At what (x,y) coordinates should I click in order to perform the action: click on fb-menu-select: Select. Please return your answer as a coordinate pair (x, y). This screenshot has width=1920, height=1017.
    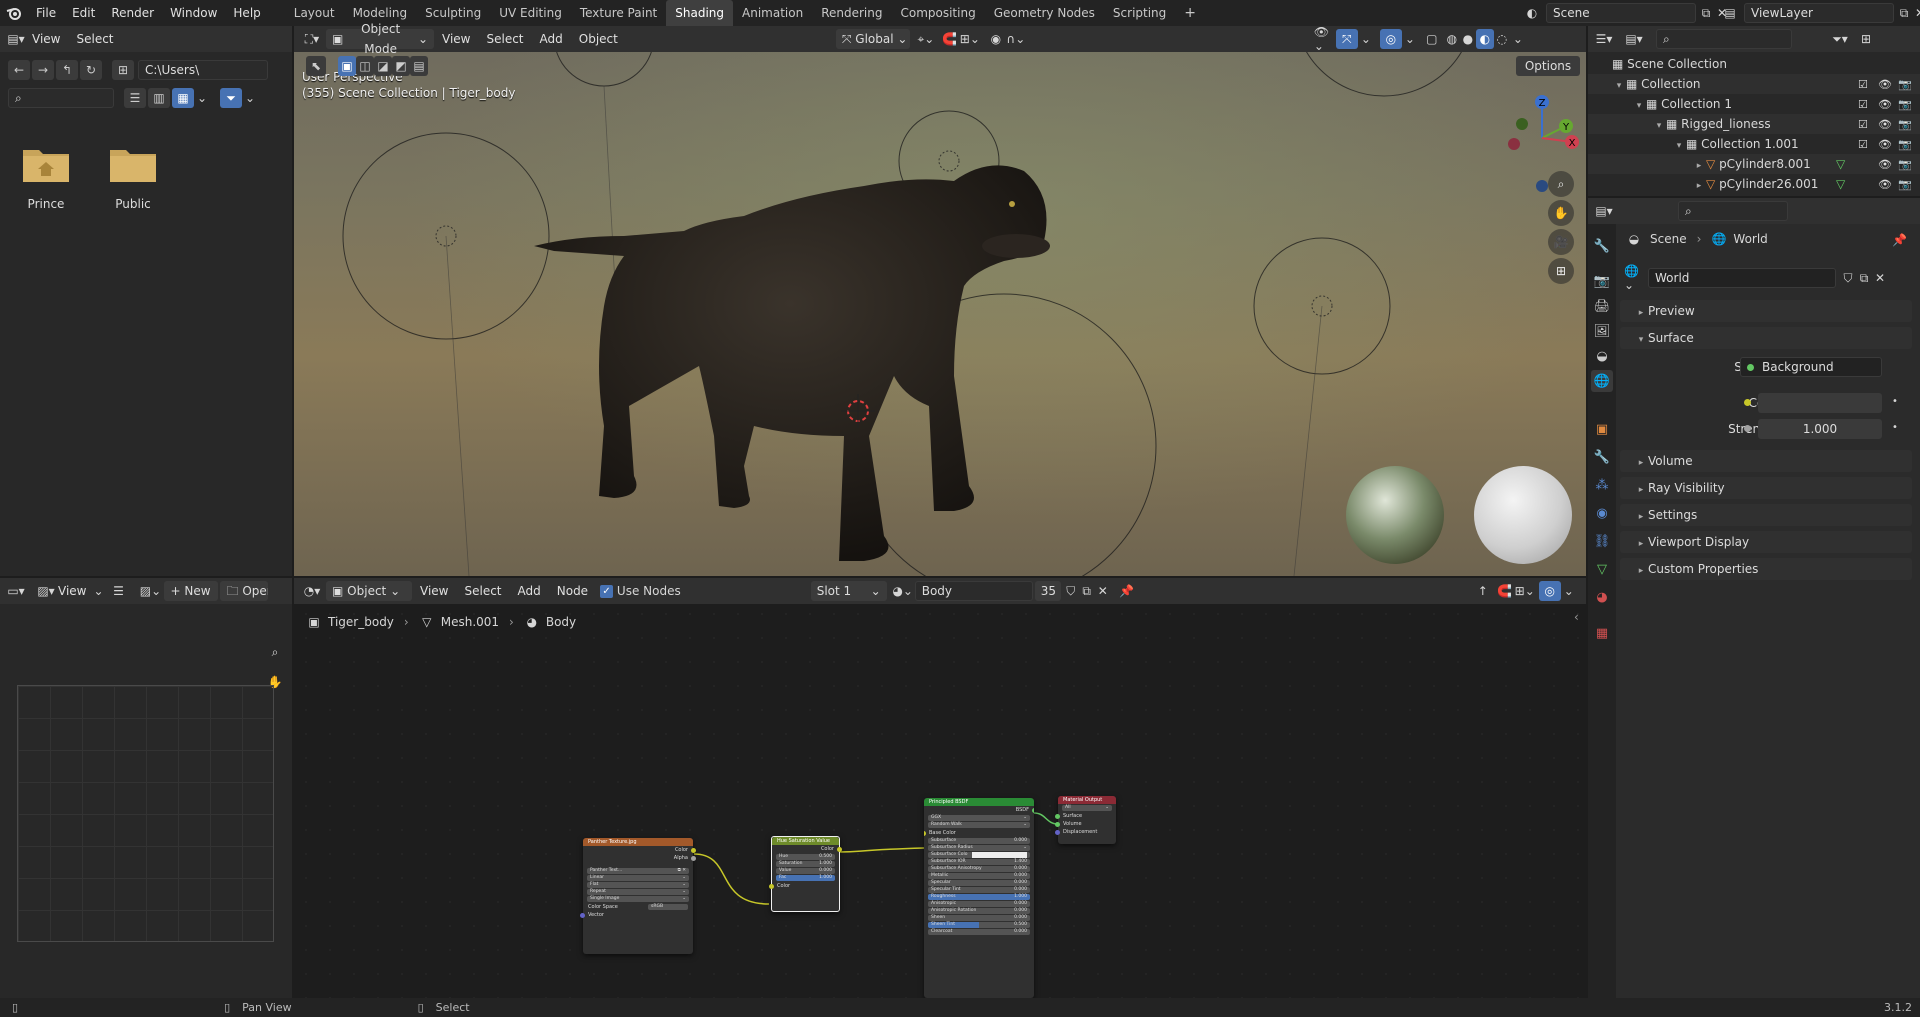
    Looking at the image, I should click on (94, 39).